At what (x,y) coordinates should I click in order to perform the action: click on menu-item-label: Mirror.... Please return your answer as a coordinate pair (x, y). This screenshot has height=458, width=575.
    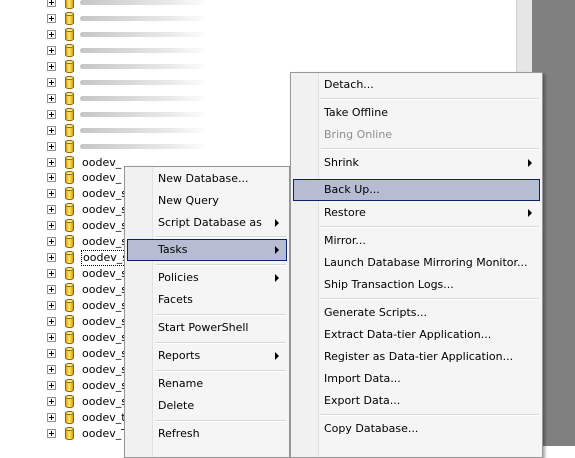
    Looking at the image, I should click on (345, 240).